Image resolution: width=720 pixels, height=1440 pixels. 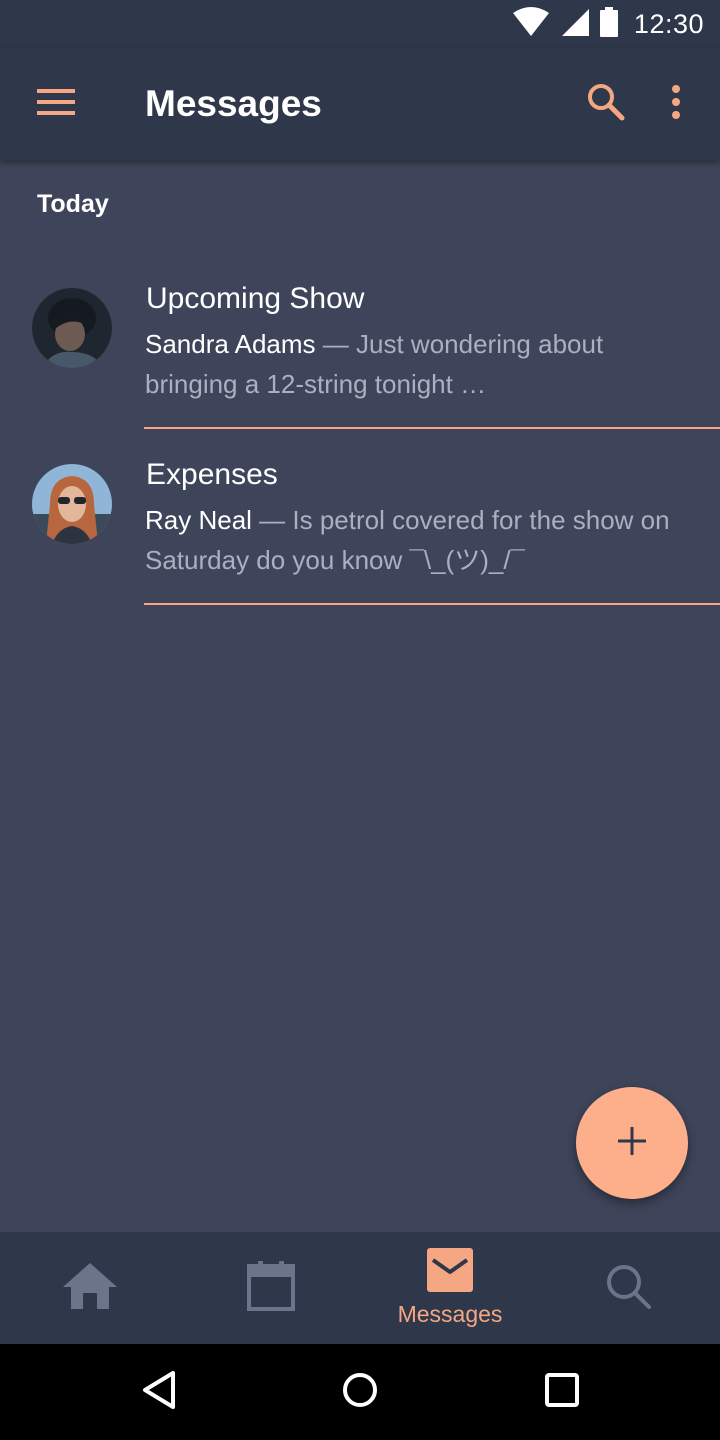 I want to click on section-header: Today, so click(x=73, y=204).